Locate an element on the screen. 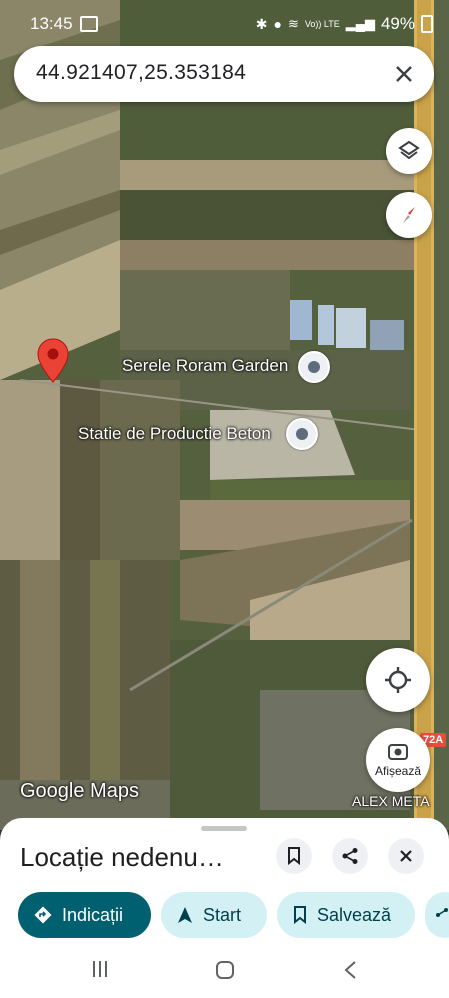 Image resolution: width=449 pixels, height=998 pixels. gallery-icon is located at coordinates (89, 24).